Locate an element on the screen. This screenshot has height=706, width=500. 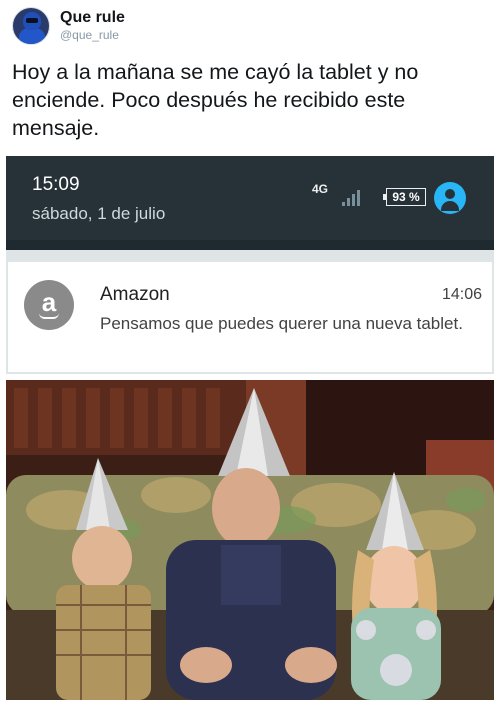
battery-icon: 93 % is located at coordinates (404, 197).